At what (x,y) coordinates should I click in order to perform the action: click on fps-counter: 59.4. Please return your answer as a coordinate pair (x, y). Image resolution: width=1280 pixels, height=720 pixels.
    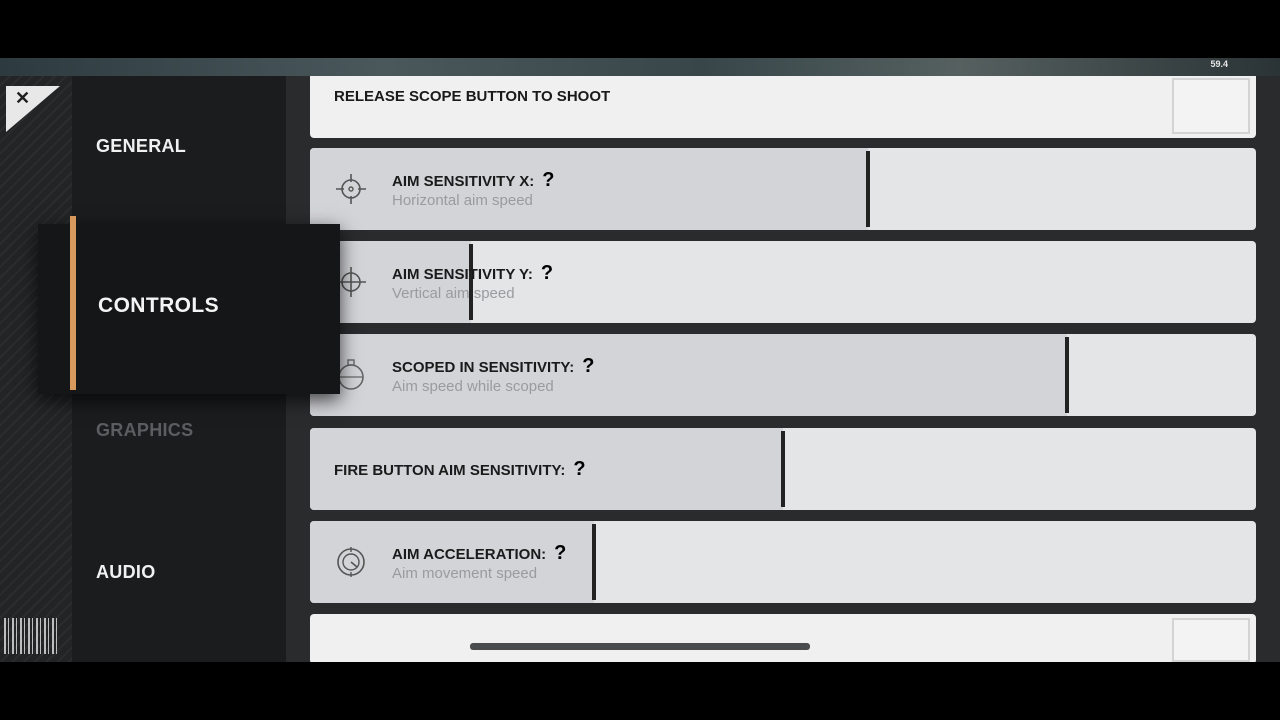
    Looking at the image, I should click on (1219, 64).